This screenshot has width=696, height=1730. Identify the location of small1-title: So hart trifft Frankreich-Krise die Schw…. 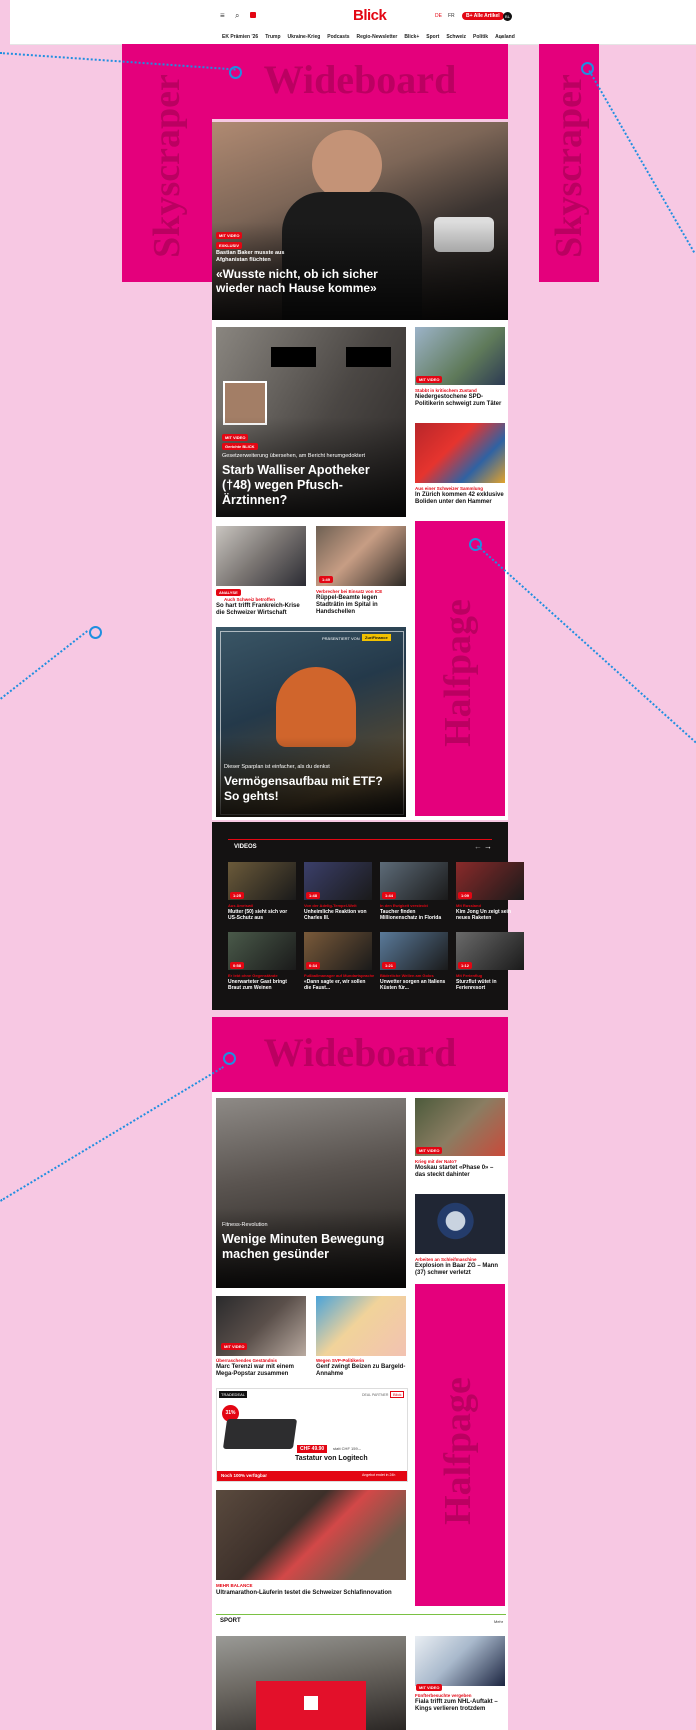
(258, 609).